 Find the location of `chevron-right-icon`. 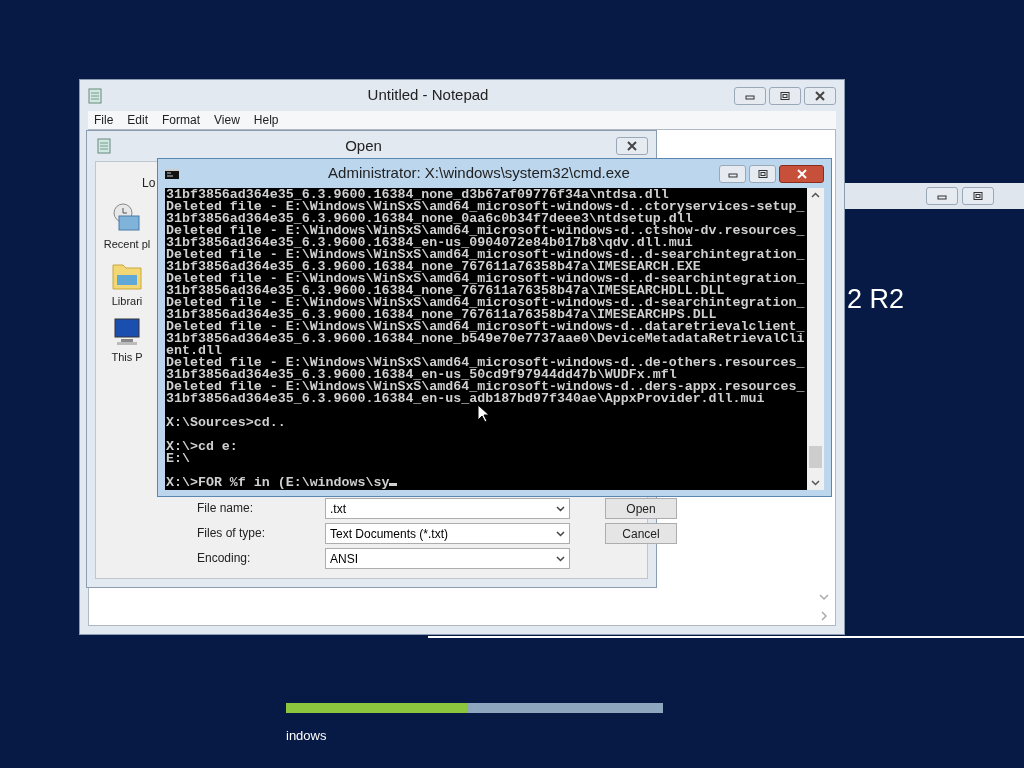

chevron-right-icon is located at coordinates (824, 616).